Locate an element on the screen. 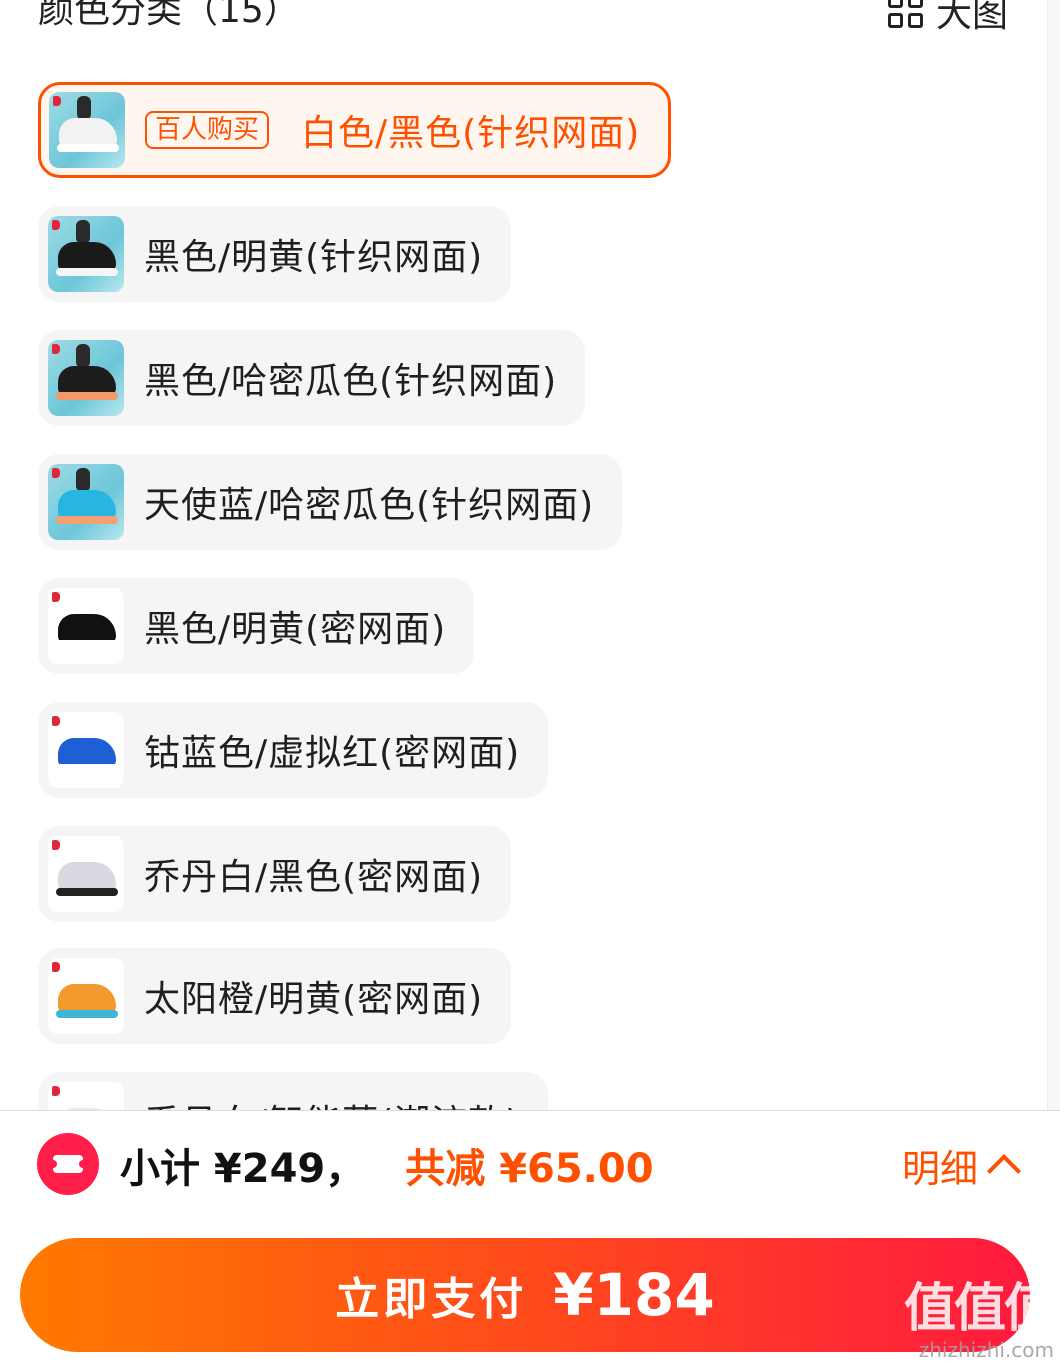 This screenshot has width=1060, height=1369. pay-now-button: 立即支付 ¥184 is located at coordinates (525, 1295).